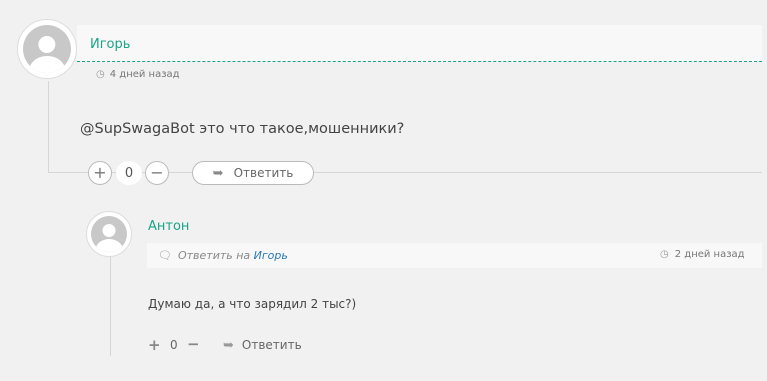 The image size is (767, 381). I want to click on reply-avatar, so click(109, 234).